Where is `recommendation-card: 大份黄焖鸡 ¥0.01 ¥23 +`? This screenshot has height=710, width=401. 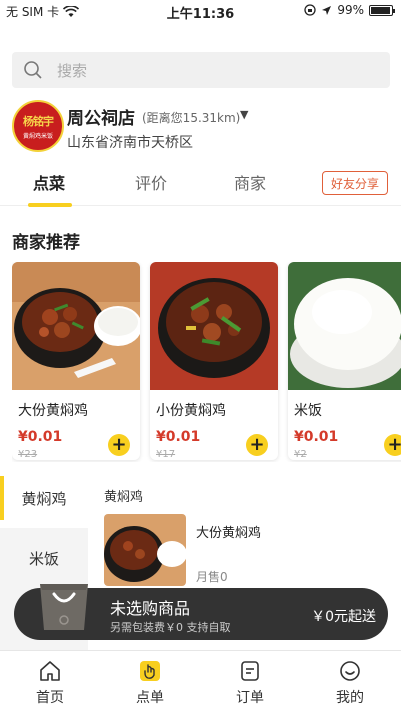 recommendation-card: 大份黄焖鸡 ¥0.01 ¥23 + is located at coordinates (76, 361).